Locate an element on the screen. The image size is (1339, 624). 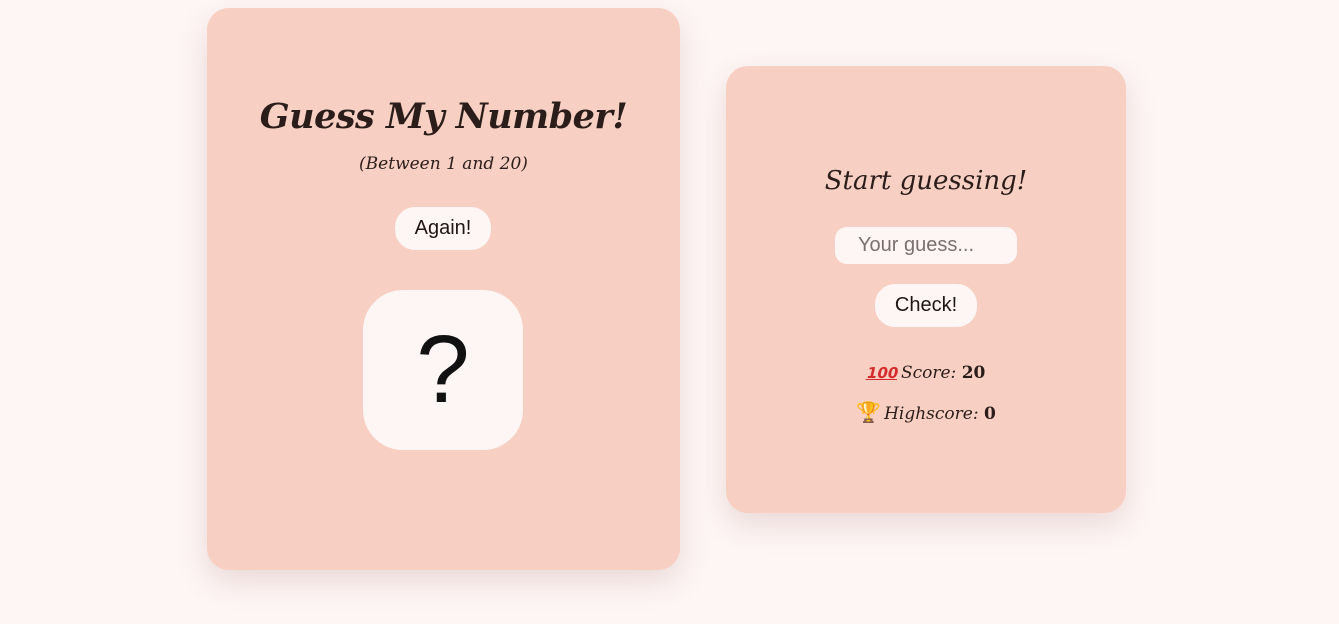
score-value: 20 is located at coordinates (973, 373).